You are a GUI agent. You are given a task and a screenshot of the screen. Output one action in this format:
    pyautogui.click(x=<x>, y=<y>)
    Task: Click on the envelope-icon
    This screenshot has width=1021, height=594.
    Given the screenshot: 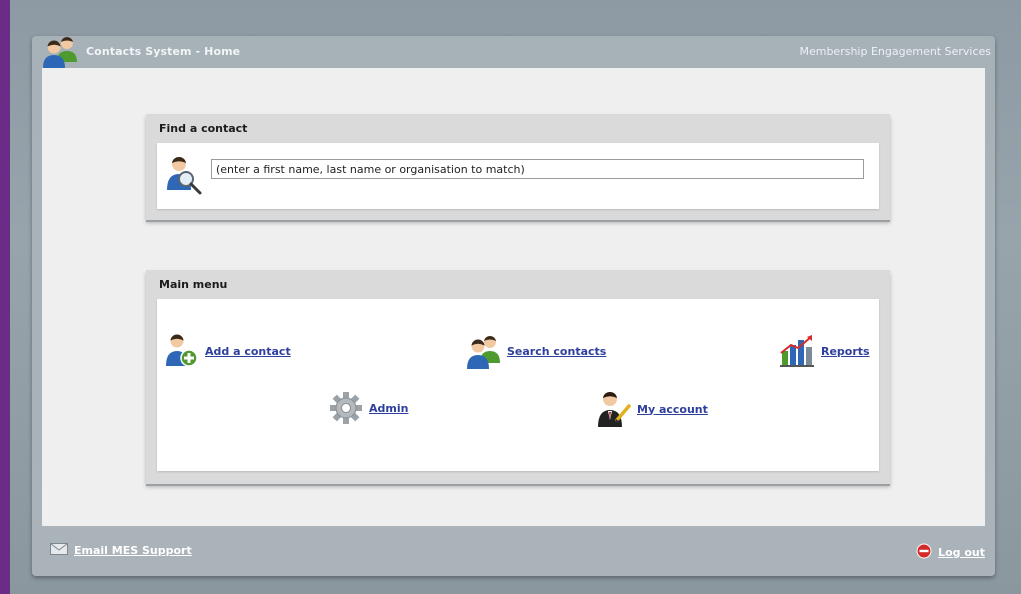 What is the action you would take?
    pyautogui.click(x=59, y=550)
    